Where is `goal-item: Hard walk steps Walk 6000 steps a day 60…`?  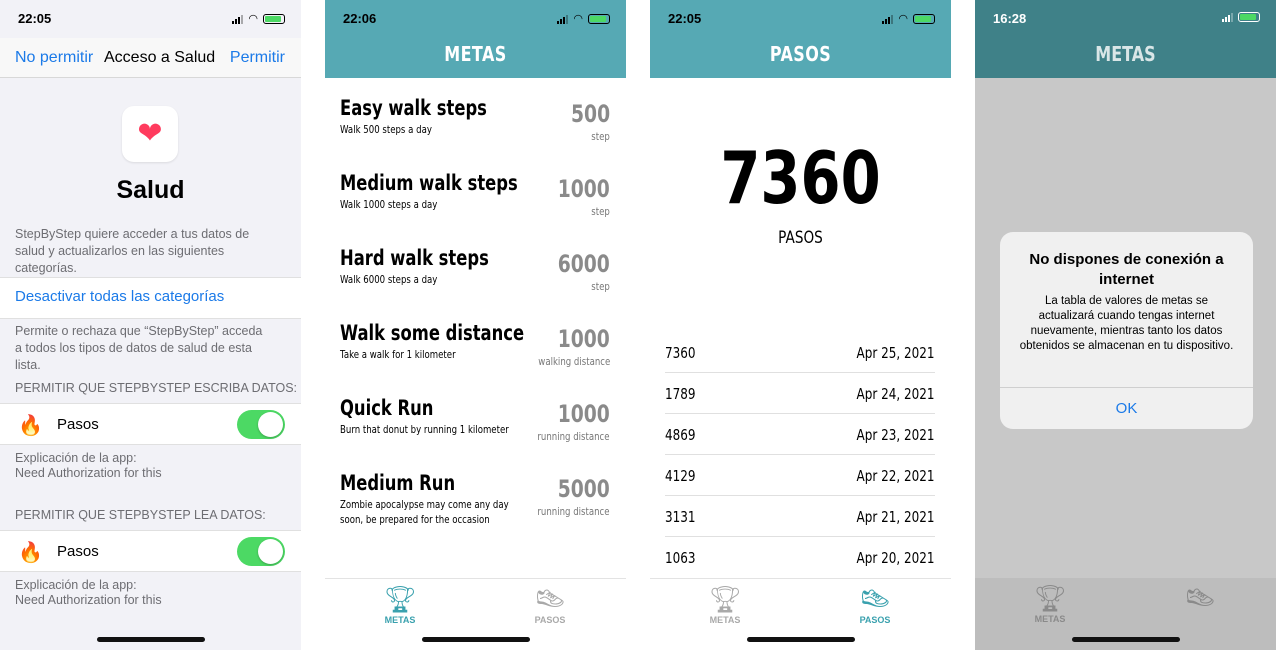 goal-item: Hard walk steps Walk 6000 steps a day 60… is located at coordinates (475, 276).